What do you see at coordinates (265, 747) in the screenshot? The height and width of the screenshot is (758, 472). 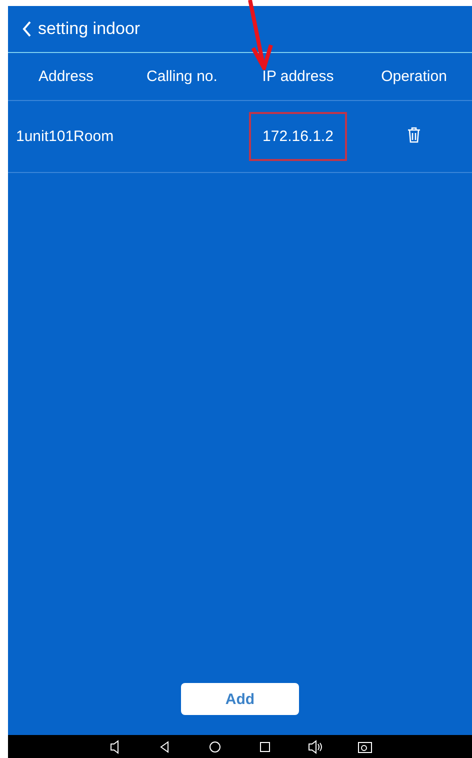 I see `recent-apps-icon` at bounding box center [265, 747].